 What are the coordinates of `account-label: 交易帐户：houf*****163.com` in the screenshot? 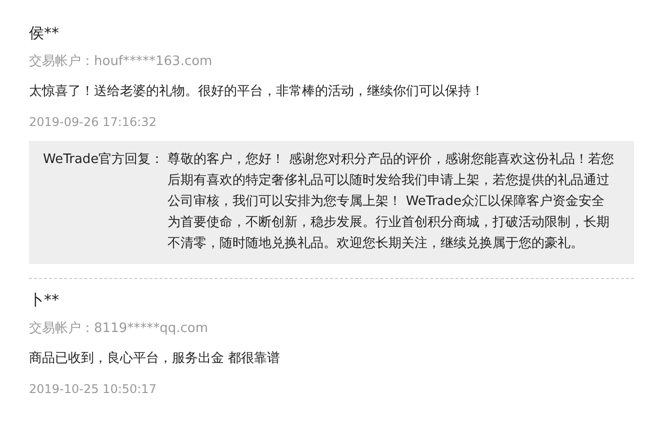 It's located at (121, 62).